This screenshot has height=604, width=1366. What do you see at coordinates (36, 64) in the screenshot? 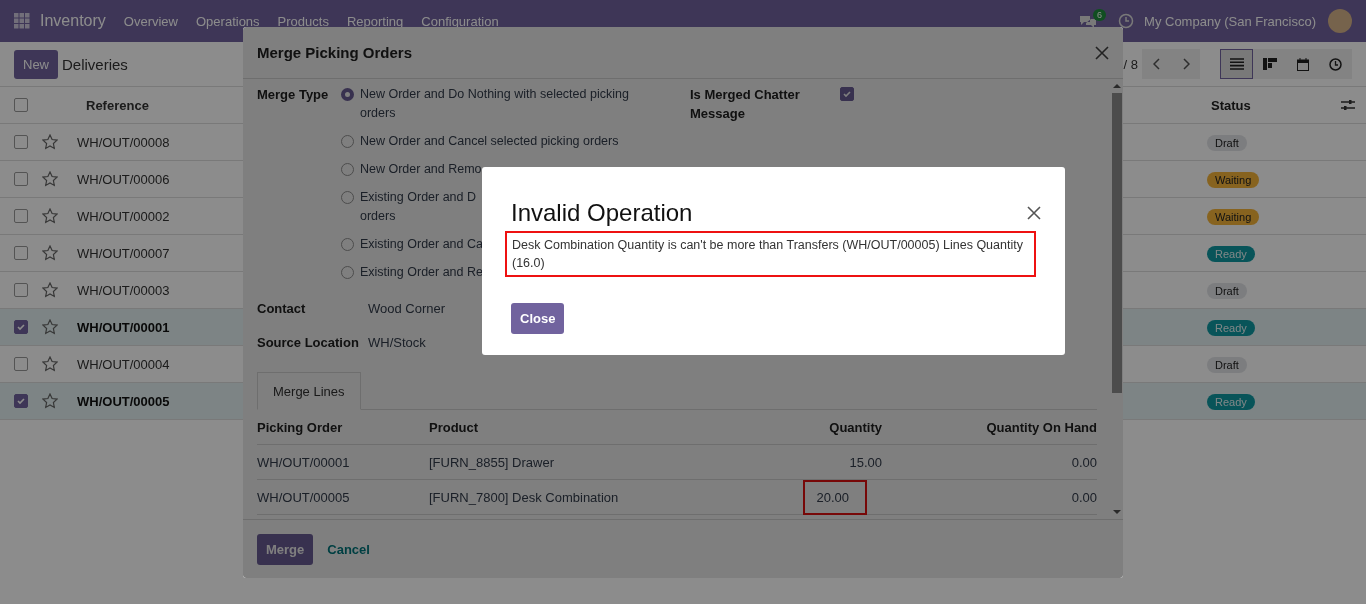
I see `new-button: New` at bounding box center [36, 64].